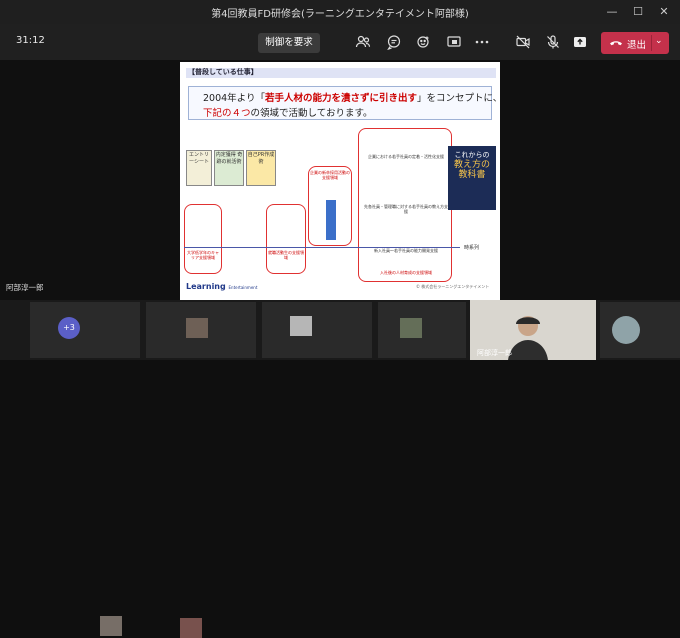 This screenshot has width=680, height=638. What do you see at coordinates (199, 168) in the screenshot?
I see `book-cover-1: エントリーシート` at bounding box center [199, 168].